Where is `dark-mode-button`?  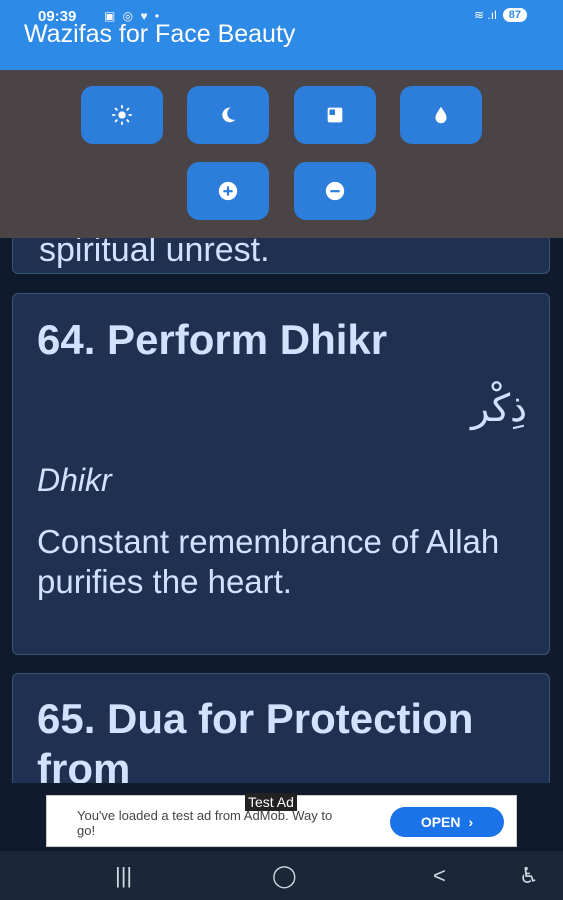 dark-mode-button is located at coordinates (228, 115).